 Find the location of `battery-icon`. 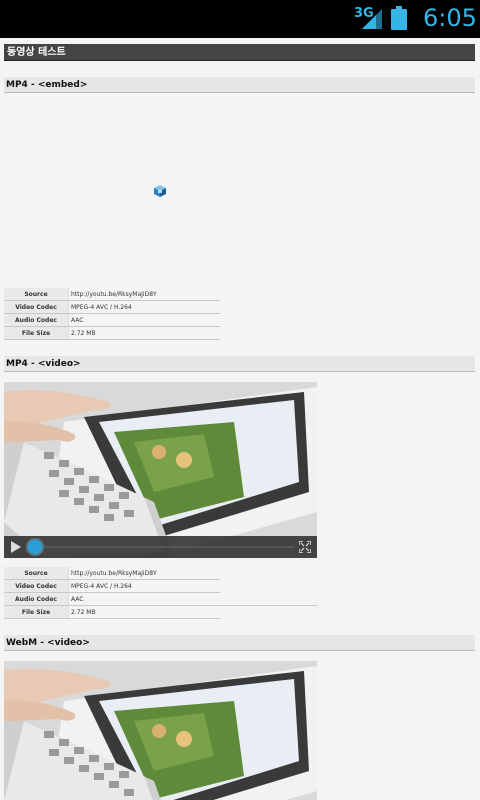

battery-icon is located at coordinates (399, 18).